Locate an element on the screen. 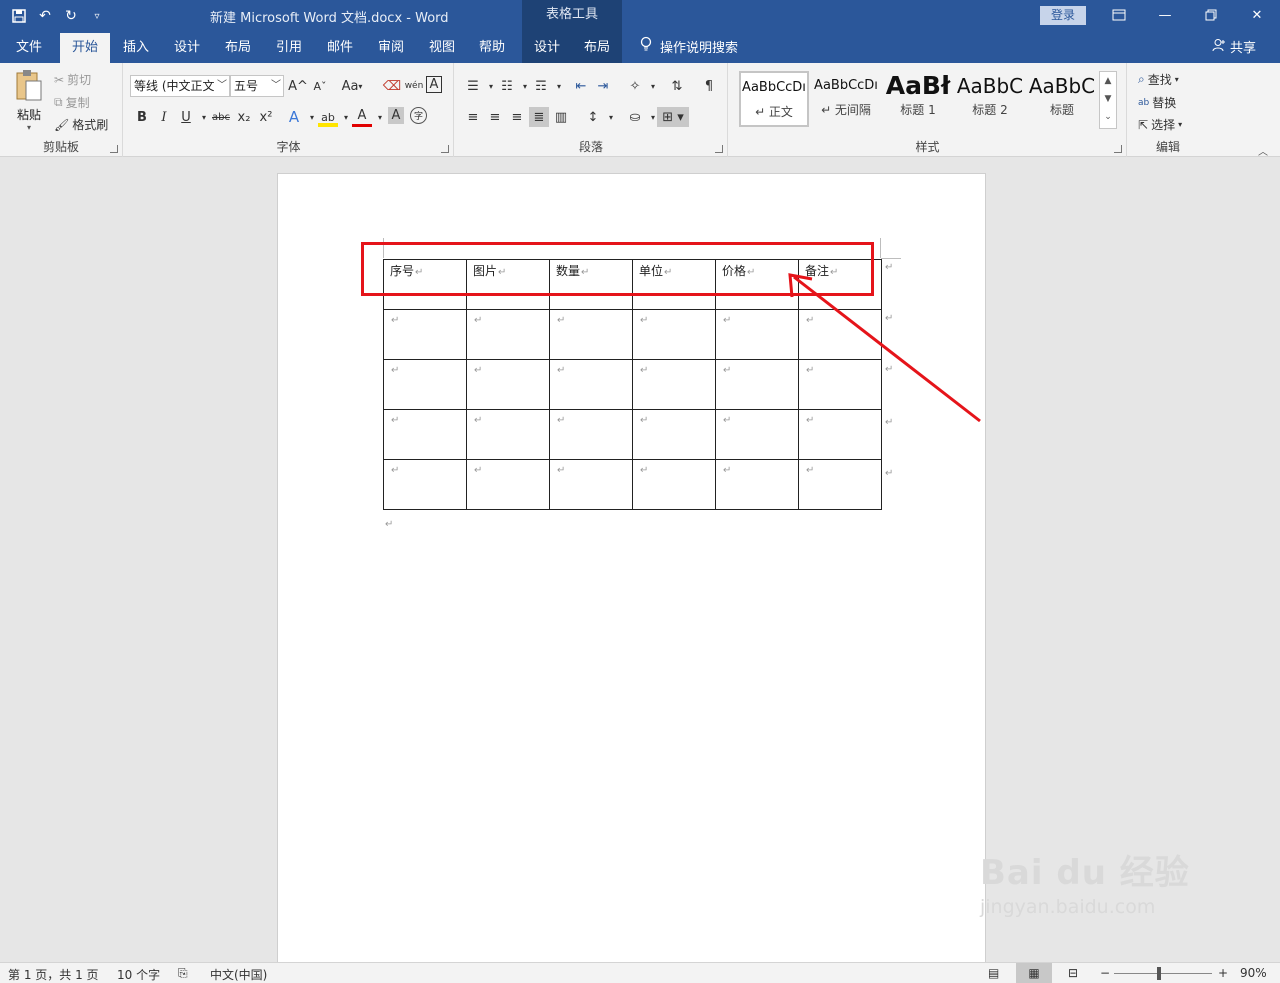  style-heading-2: AaBbC 标题 2 is located at coordinates (990, 99).